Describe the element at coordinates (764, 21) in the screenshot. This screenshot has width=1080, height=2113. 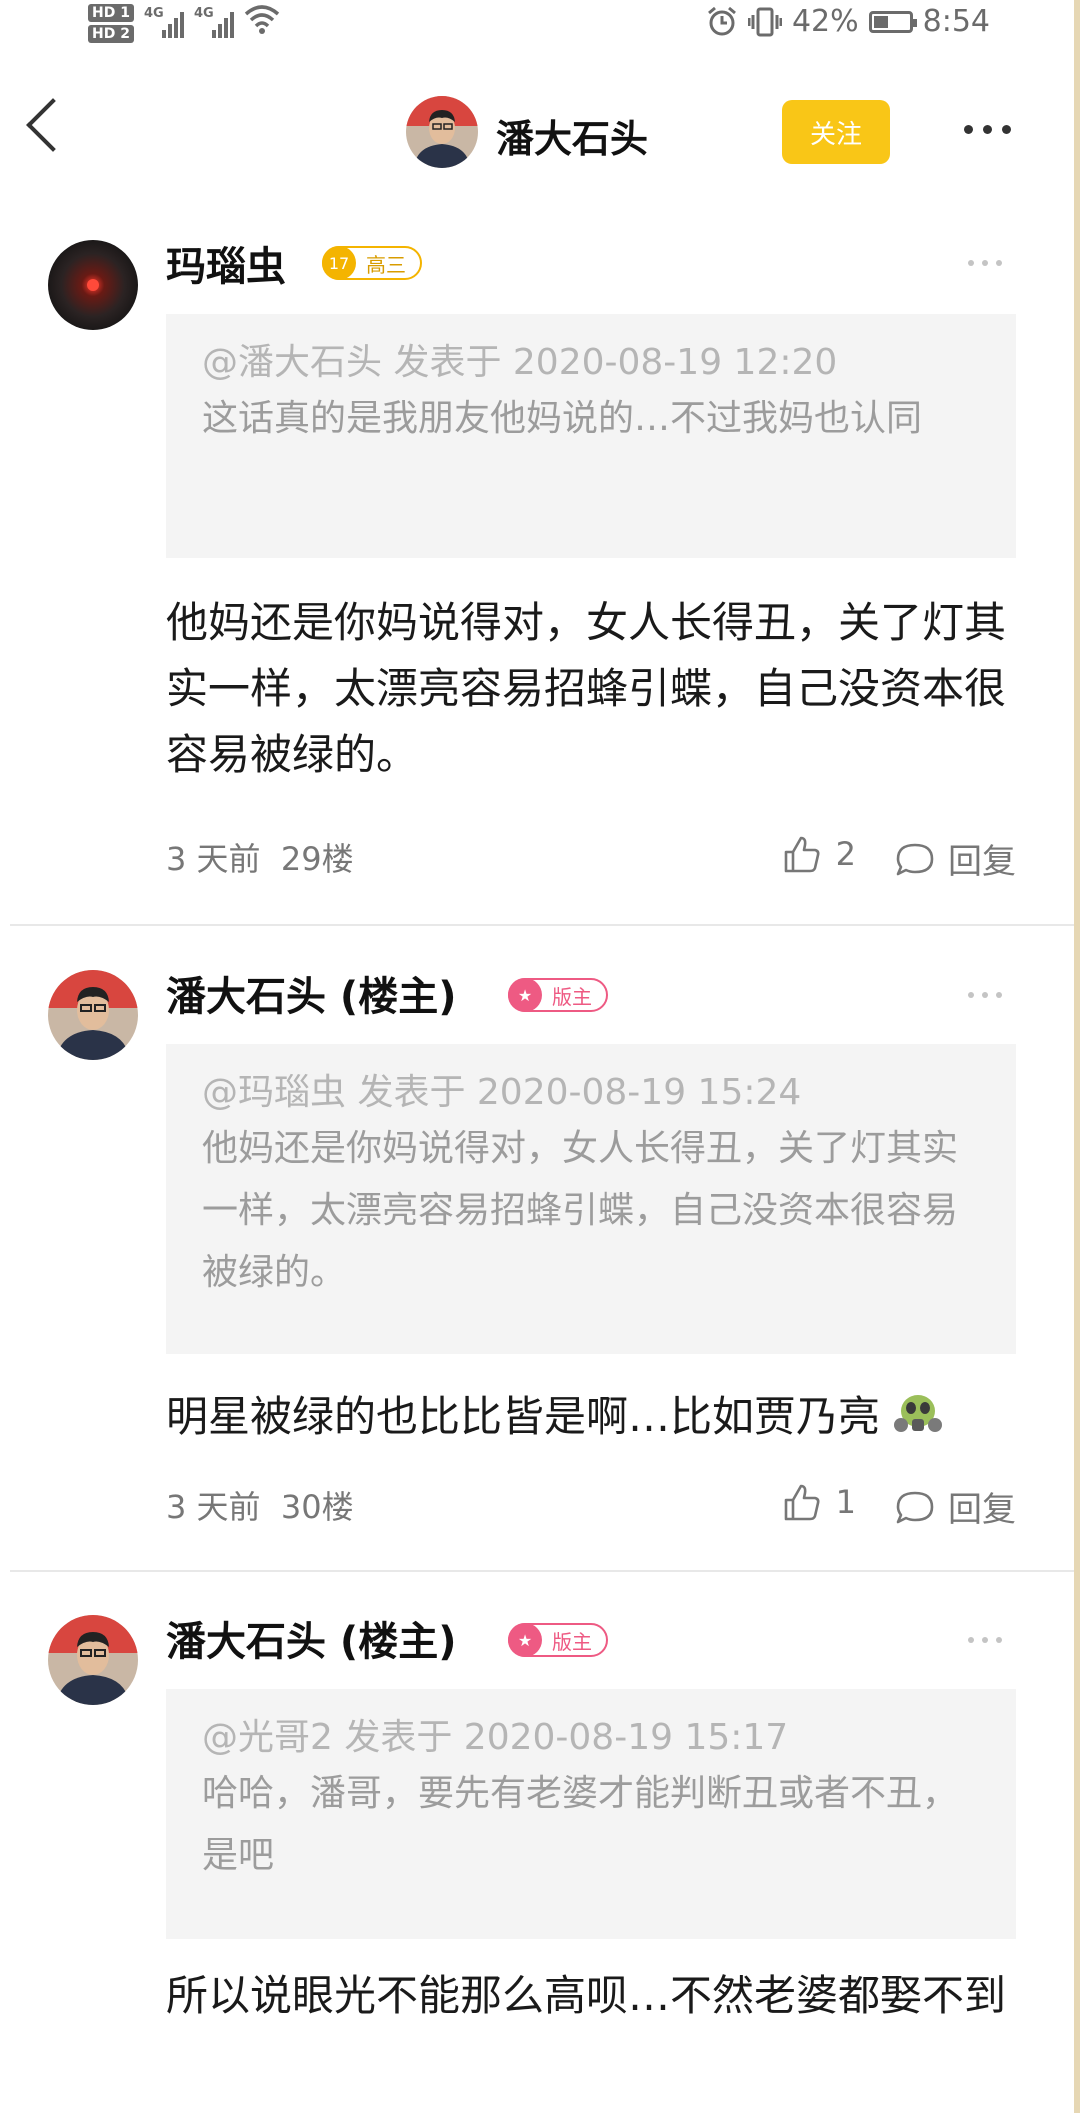
I see `vibrate-icon` at that location.